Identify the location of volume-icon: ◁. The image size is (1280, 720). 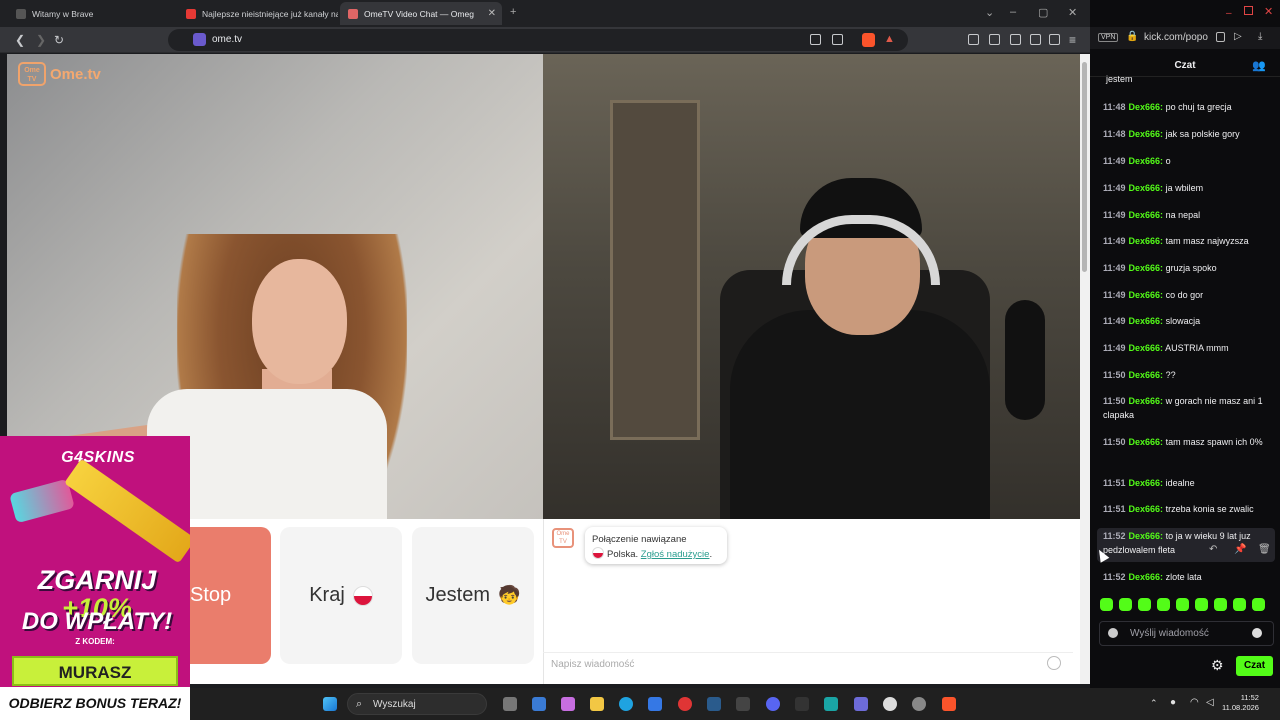
(1210, 702).